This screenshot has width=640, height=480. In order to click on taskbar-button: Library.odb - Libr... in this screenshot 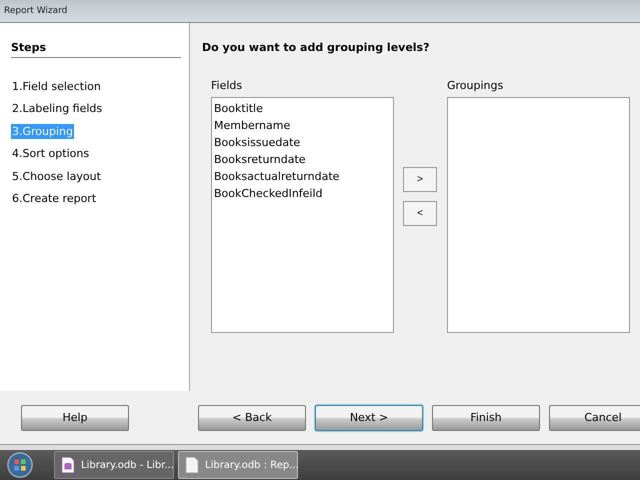, I will do `click(114, 465)`.